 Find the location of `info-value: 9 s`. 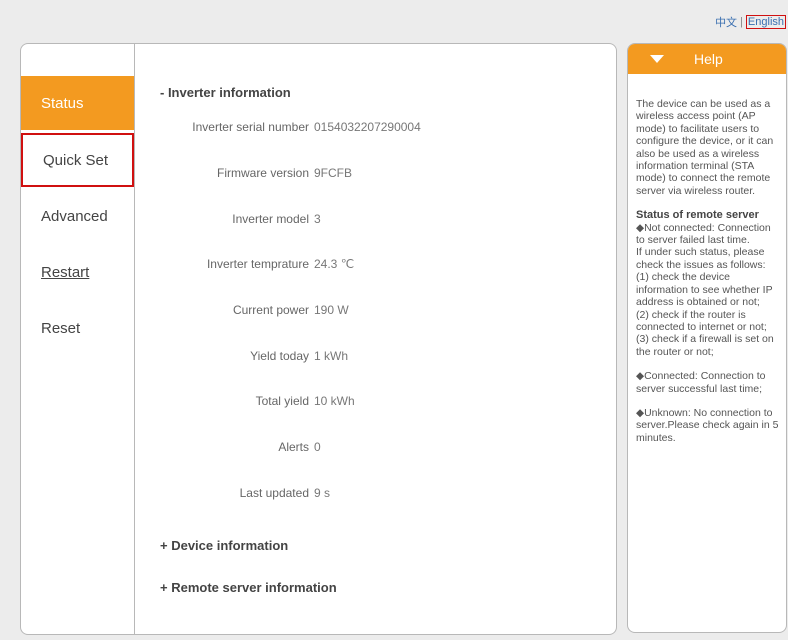

info-value: 9 s is located at coordinates (322, 493).